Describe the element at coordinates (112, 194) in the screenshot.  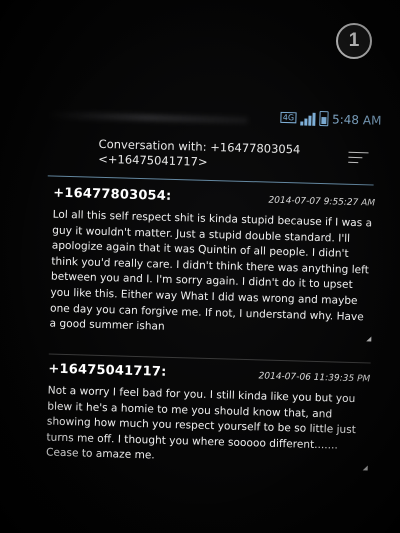
I see `message-sender: +16477803054:` at that location.